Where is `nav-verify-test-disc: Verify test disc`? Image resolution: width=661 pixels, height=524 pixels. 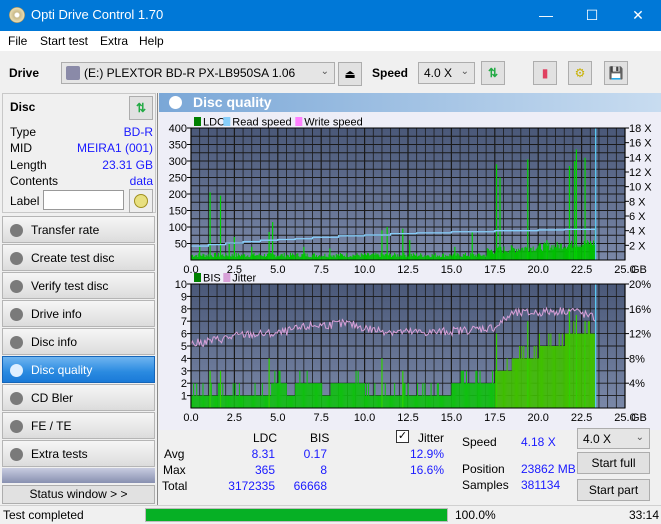
nav-verify-test-disc: Verify test disc is located at coordinates (78, 285).